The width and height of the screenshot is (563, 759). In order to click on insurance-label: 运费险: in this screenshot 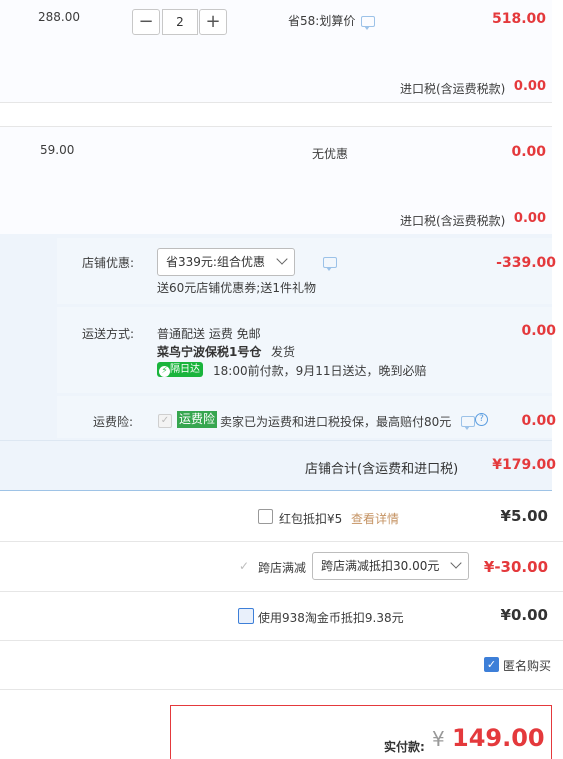, I will do `click(113, 422)`.